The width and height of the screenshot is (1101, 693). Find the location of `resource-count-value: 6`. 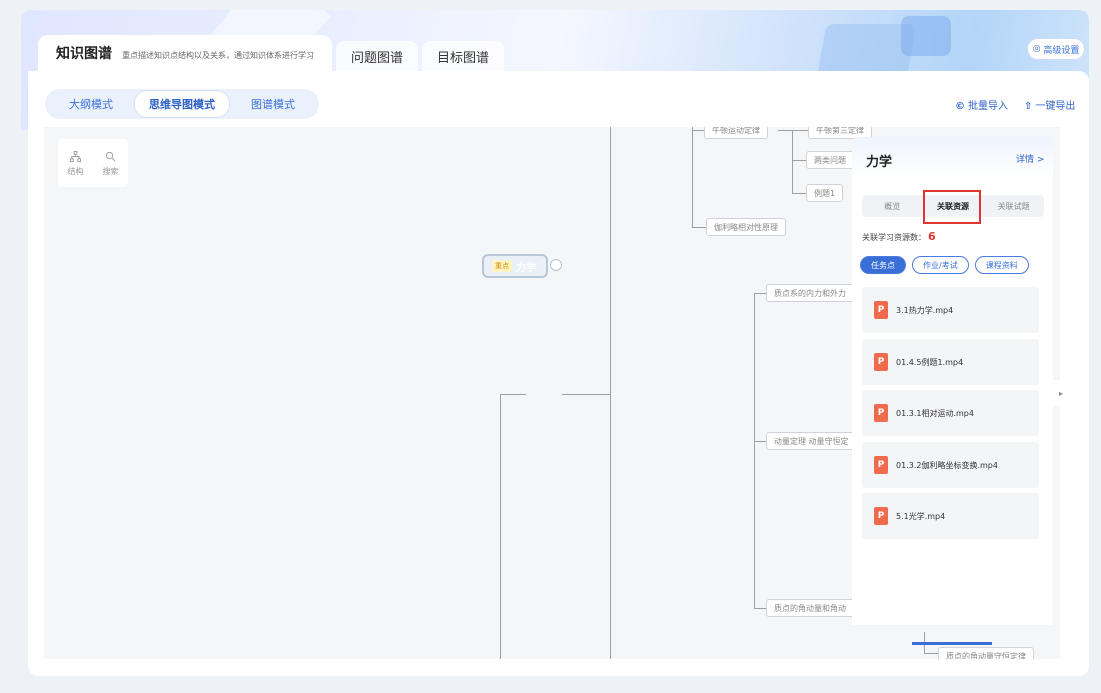

resource-count-value: 6 is located at coordinates (932, 236).